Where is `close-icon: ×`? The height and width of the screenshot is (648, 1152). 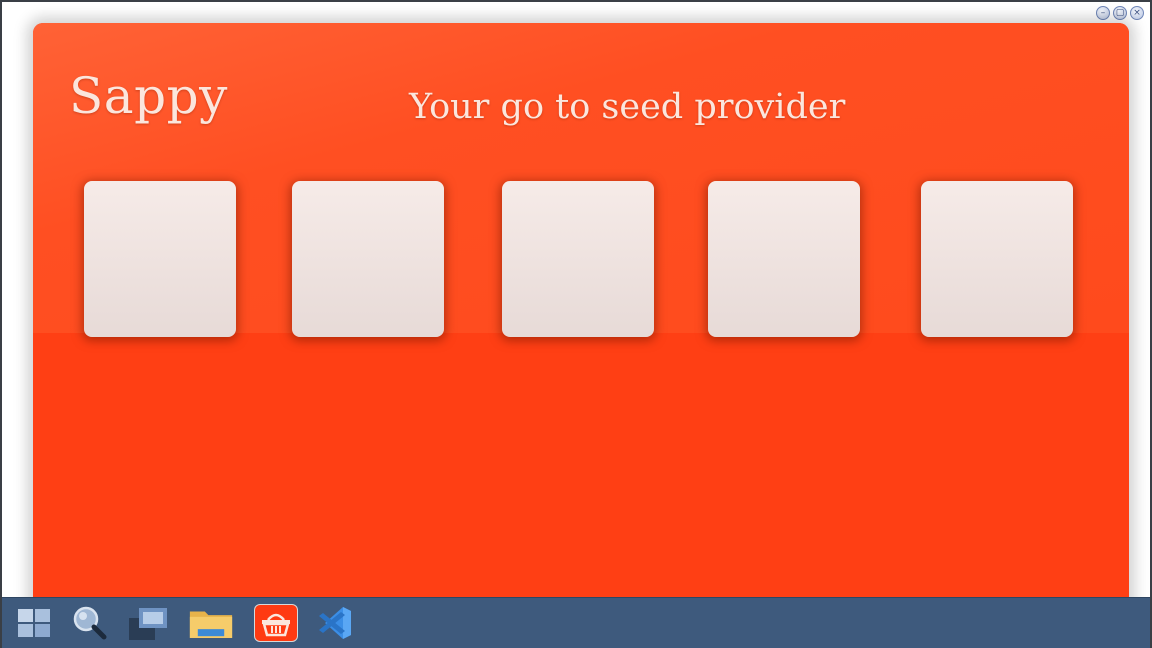 close-icon: × is located at coordinates (1137, 13).